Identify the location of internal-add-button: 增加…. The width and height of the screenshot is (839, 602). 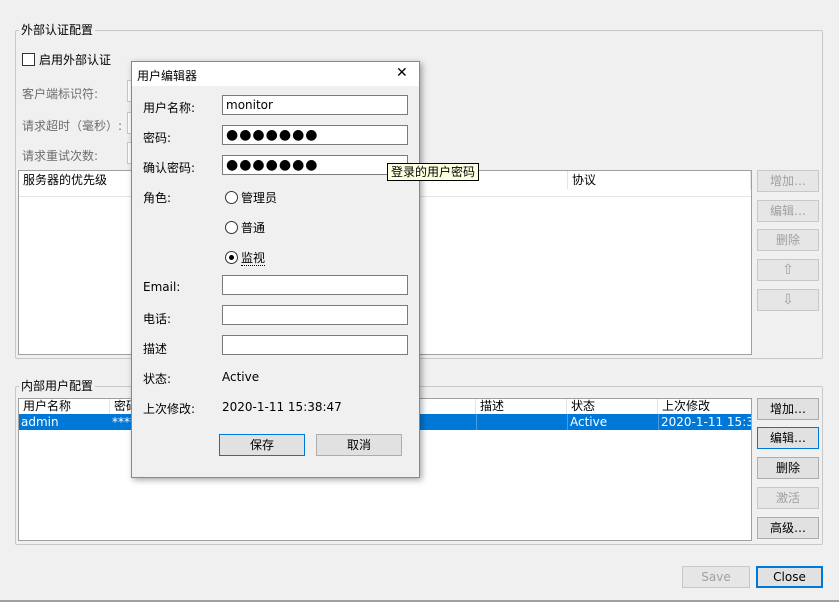
(788, 409).